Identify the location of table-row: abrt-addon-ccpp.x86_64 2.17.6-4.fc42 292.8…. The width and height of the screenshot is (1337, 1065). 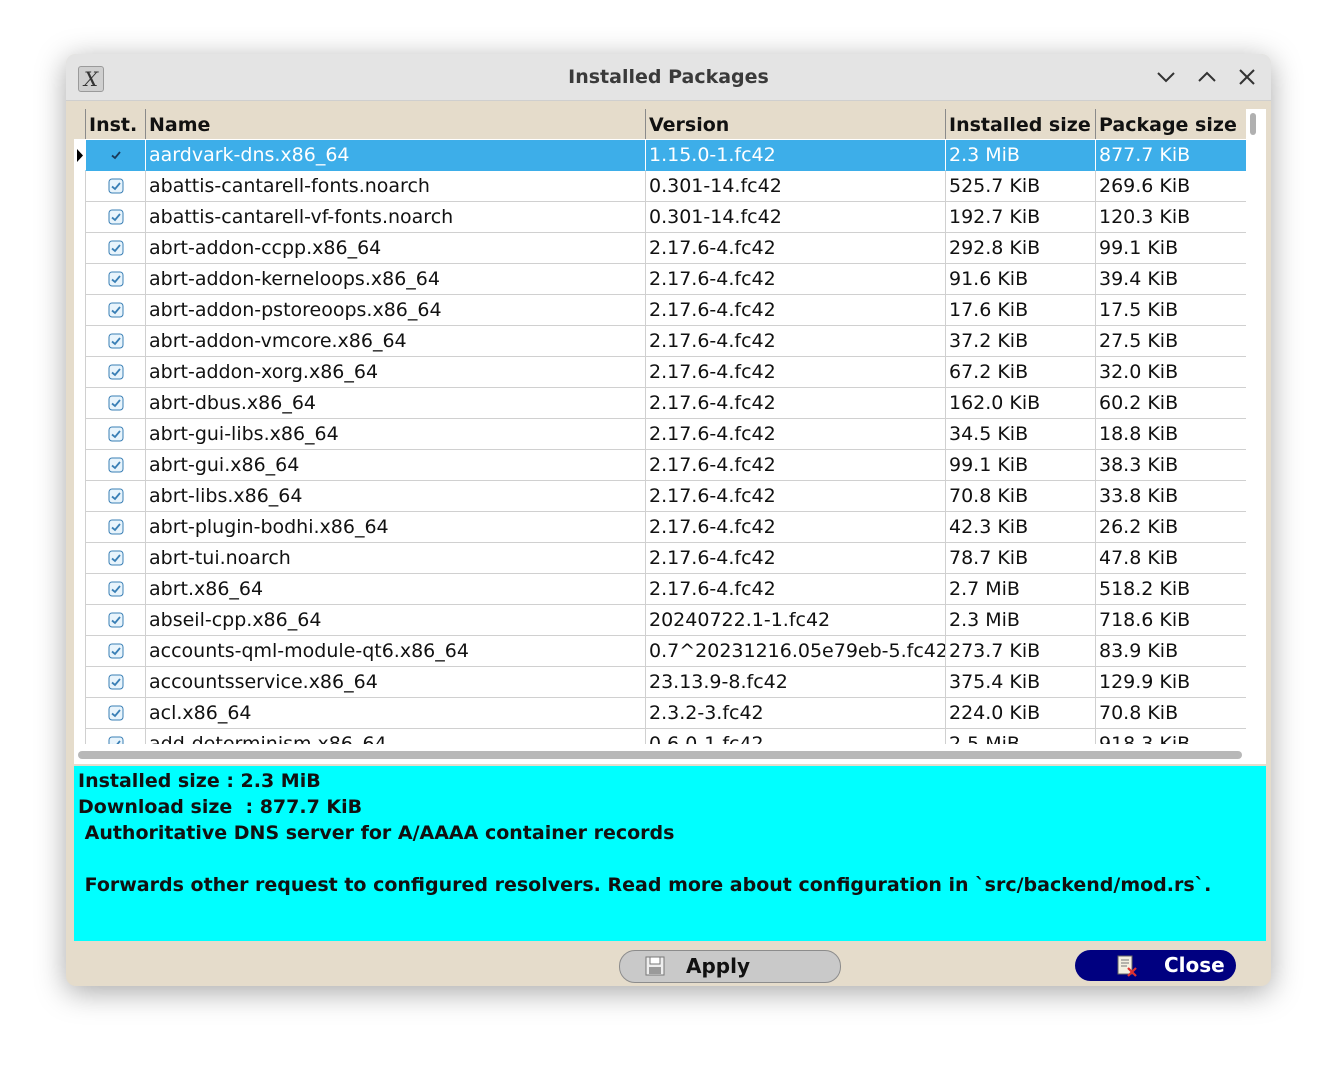
(660, 248).